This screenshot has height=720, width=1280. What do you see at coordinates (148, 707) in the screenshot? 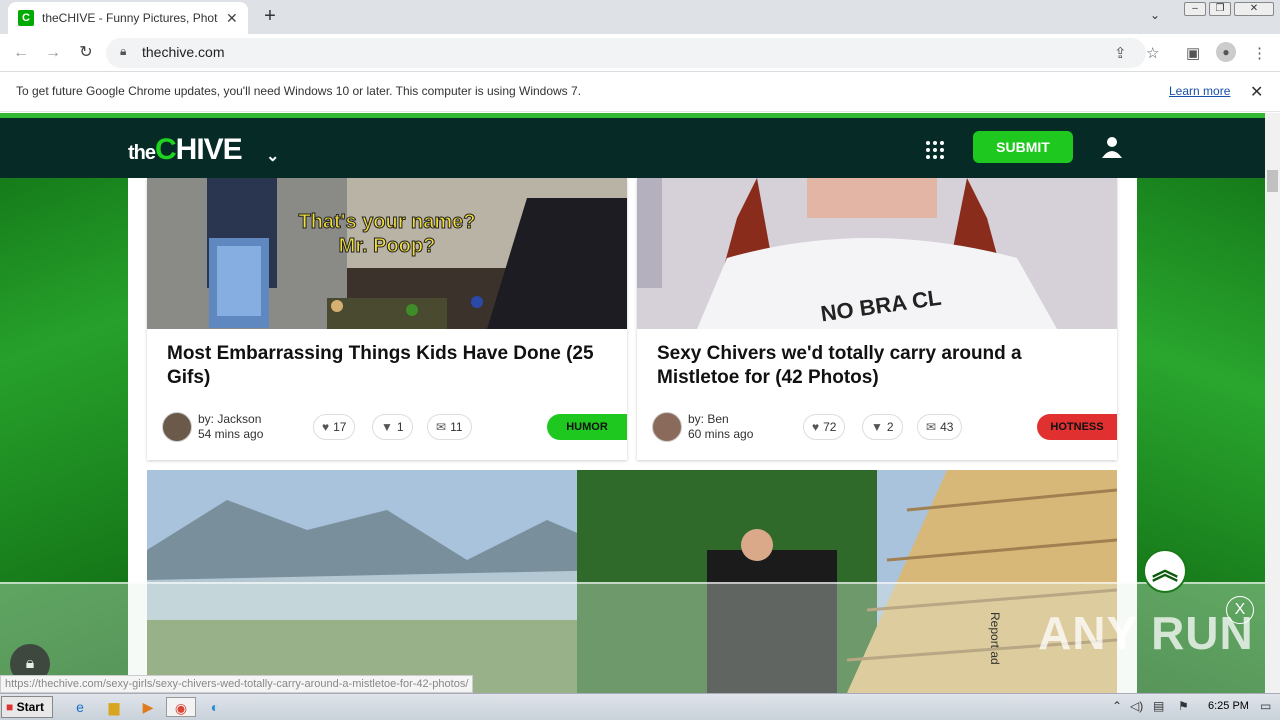
I see `media-player-icon: ▶` at bounding box center [148, 707].